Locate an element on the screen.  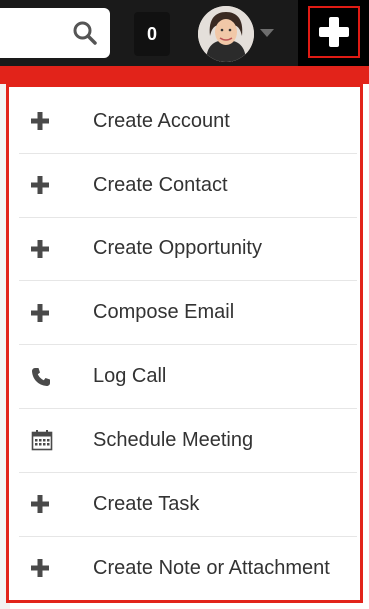
menu-item-create-account: Create Account is located at coordinates (188, 122).